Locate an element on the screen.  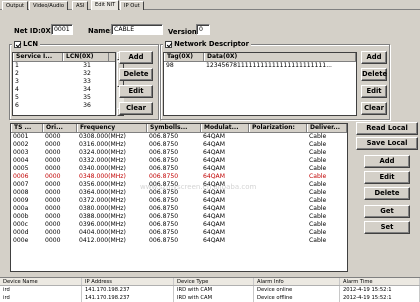
get-button: Get is located at coordinates (387, 211).